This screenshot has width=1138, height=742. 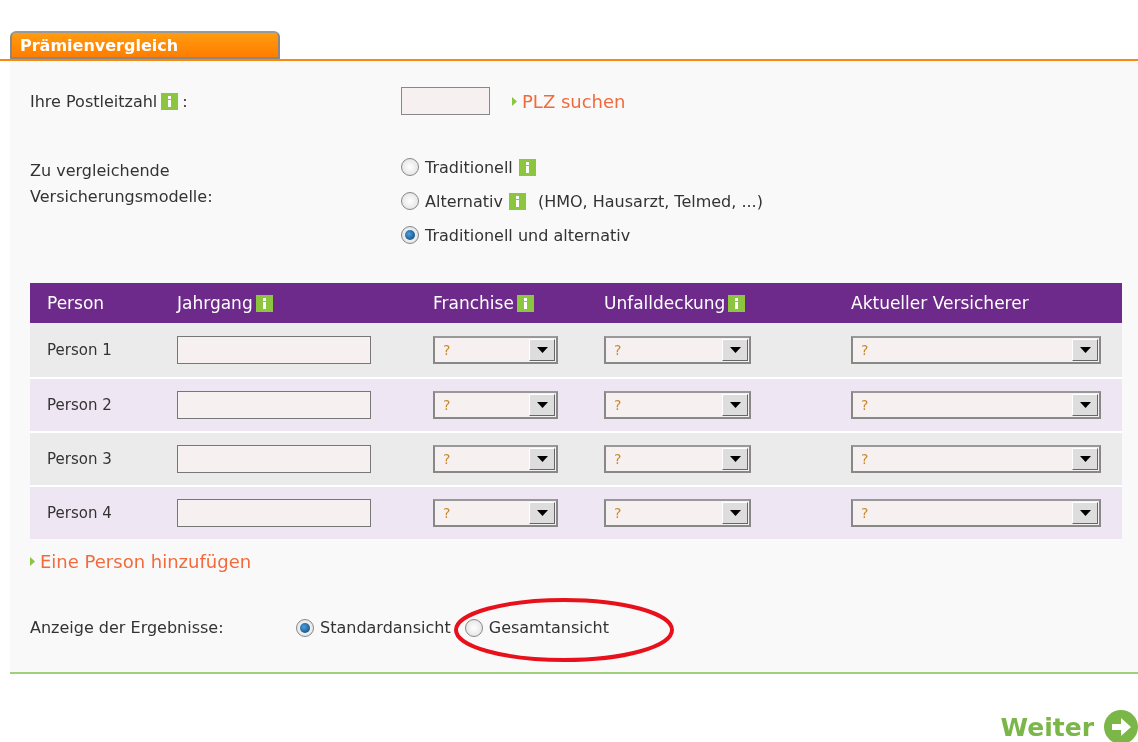 I want to click on column-header: Franchise, so click(x=473, y=303).